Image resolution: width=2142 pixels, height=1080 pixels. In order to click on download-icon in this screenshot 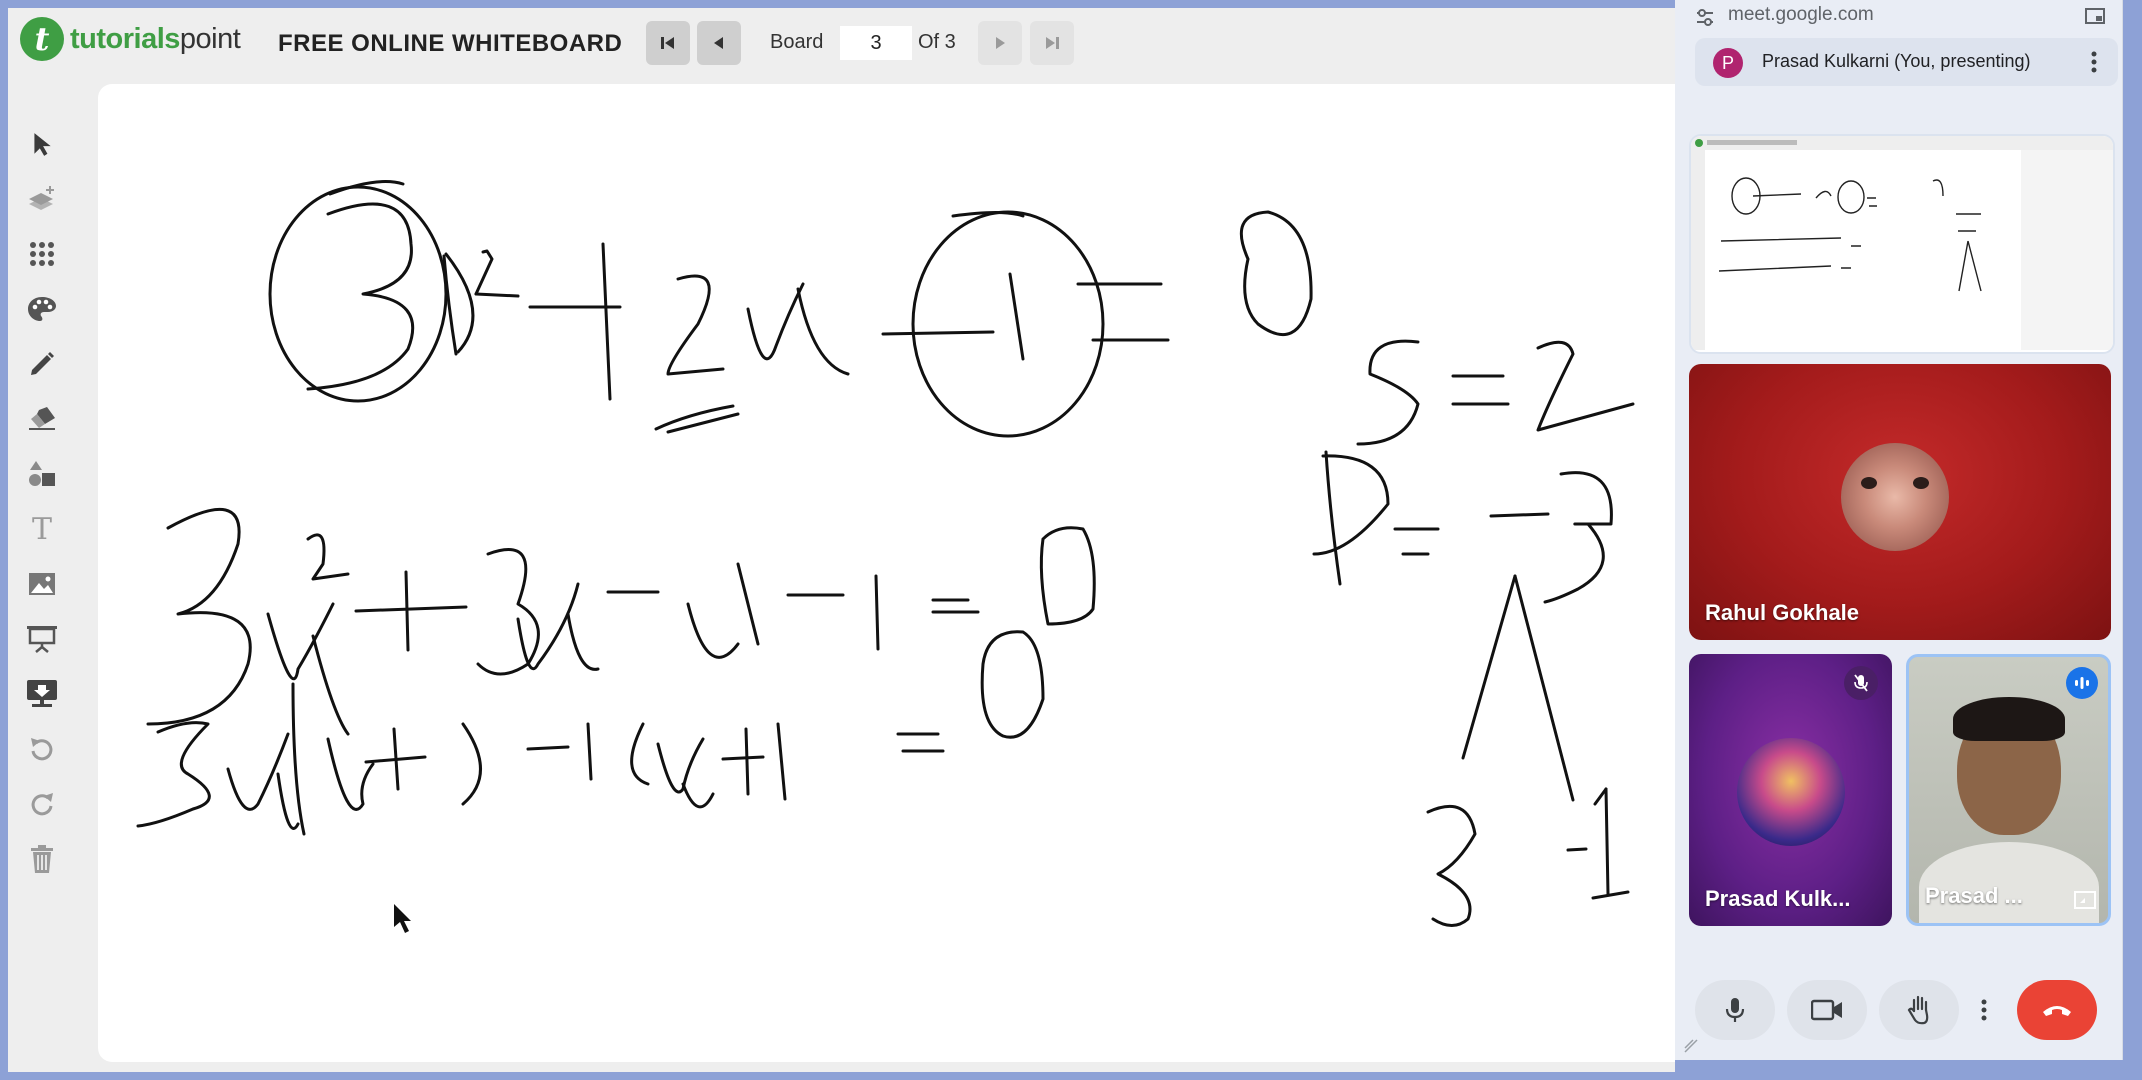, I will do `click(42, 693)`.